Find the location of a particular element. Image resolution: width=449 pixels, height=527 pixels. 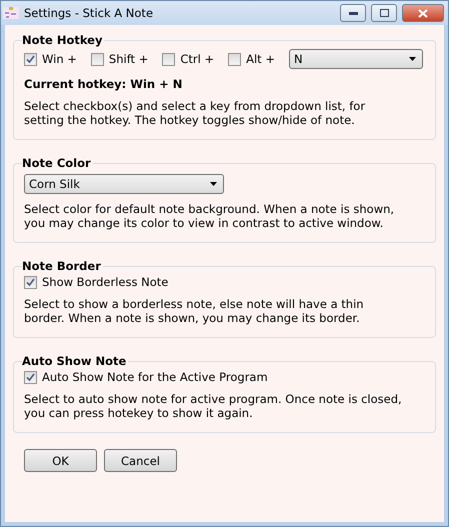

description-text: Select color for default note background. When a note is shown, you may change its color to view in contrast to active window. is located at coordinates (210, 216).